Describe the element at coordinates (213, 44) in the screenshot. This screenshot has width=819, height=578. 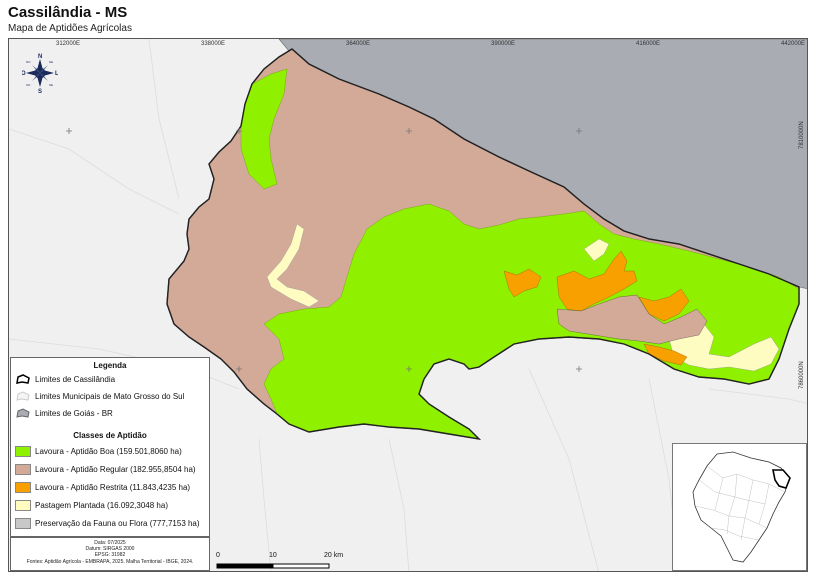
I see `coord-x-2: 338000E` at that location.